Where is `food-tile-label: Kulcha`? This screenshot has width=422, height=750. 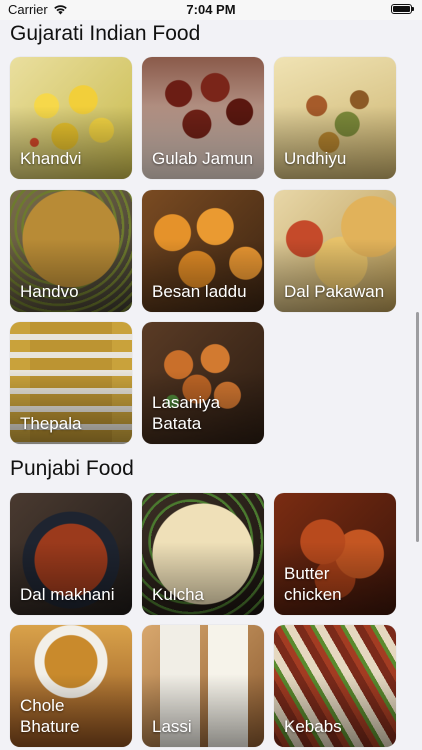
food-tile-label: Kulcha is located at coordinates (178, 594).